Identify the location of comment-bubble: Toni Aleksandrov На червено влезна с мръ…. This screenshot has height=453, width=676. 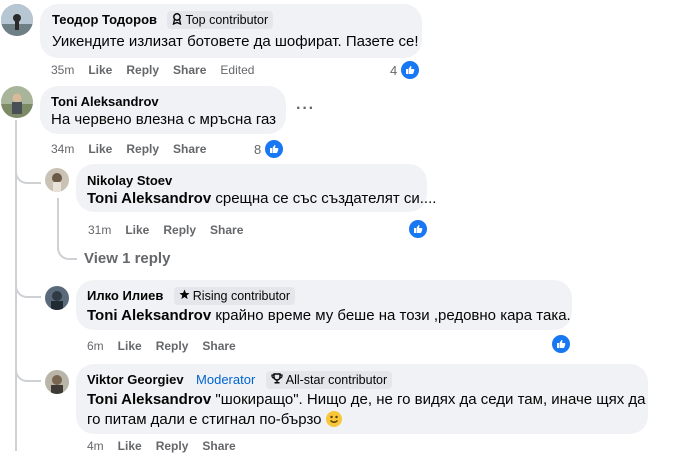
(163, 110).